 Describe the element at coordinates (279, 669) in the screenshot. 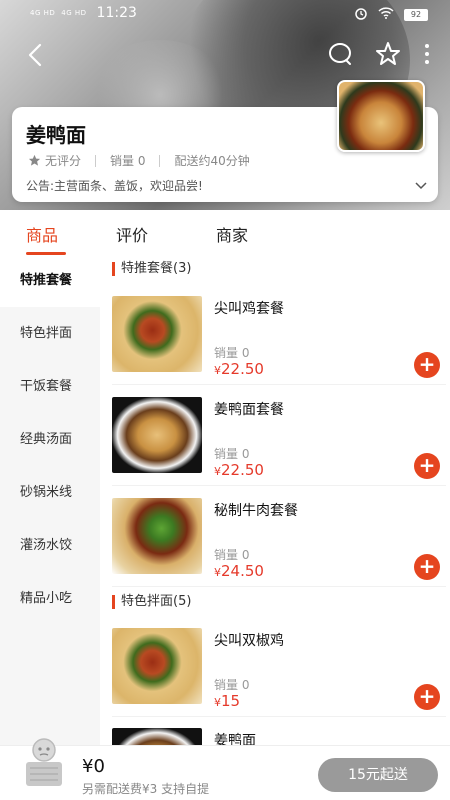

I see `product-item: 尖叫双椒鸡 销量 0 ¥15 +` at that location.